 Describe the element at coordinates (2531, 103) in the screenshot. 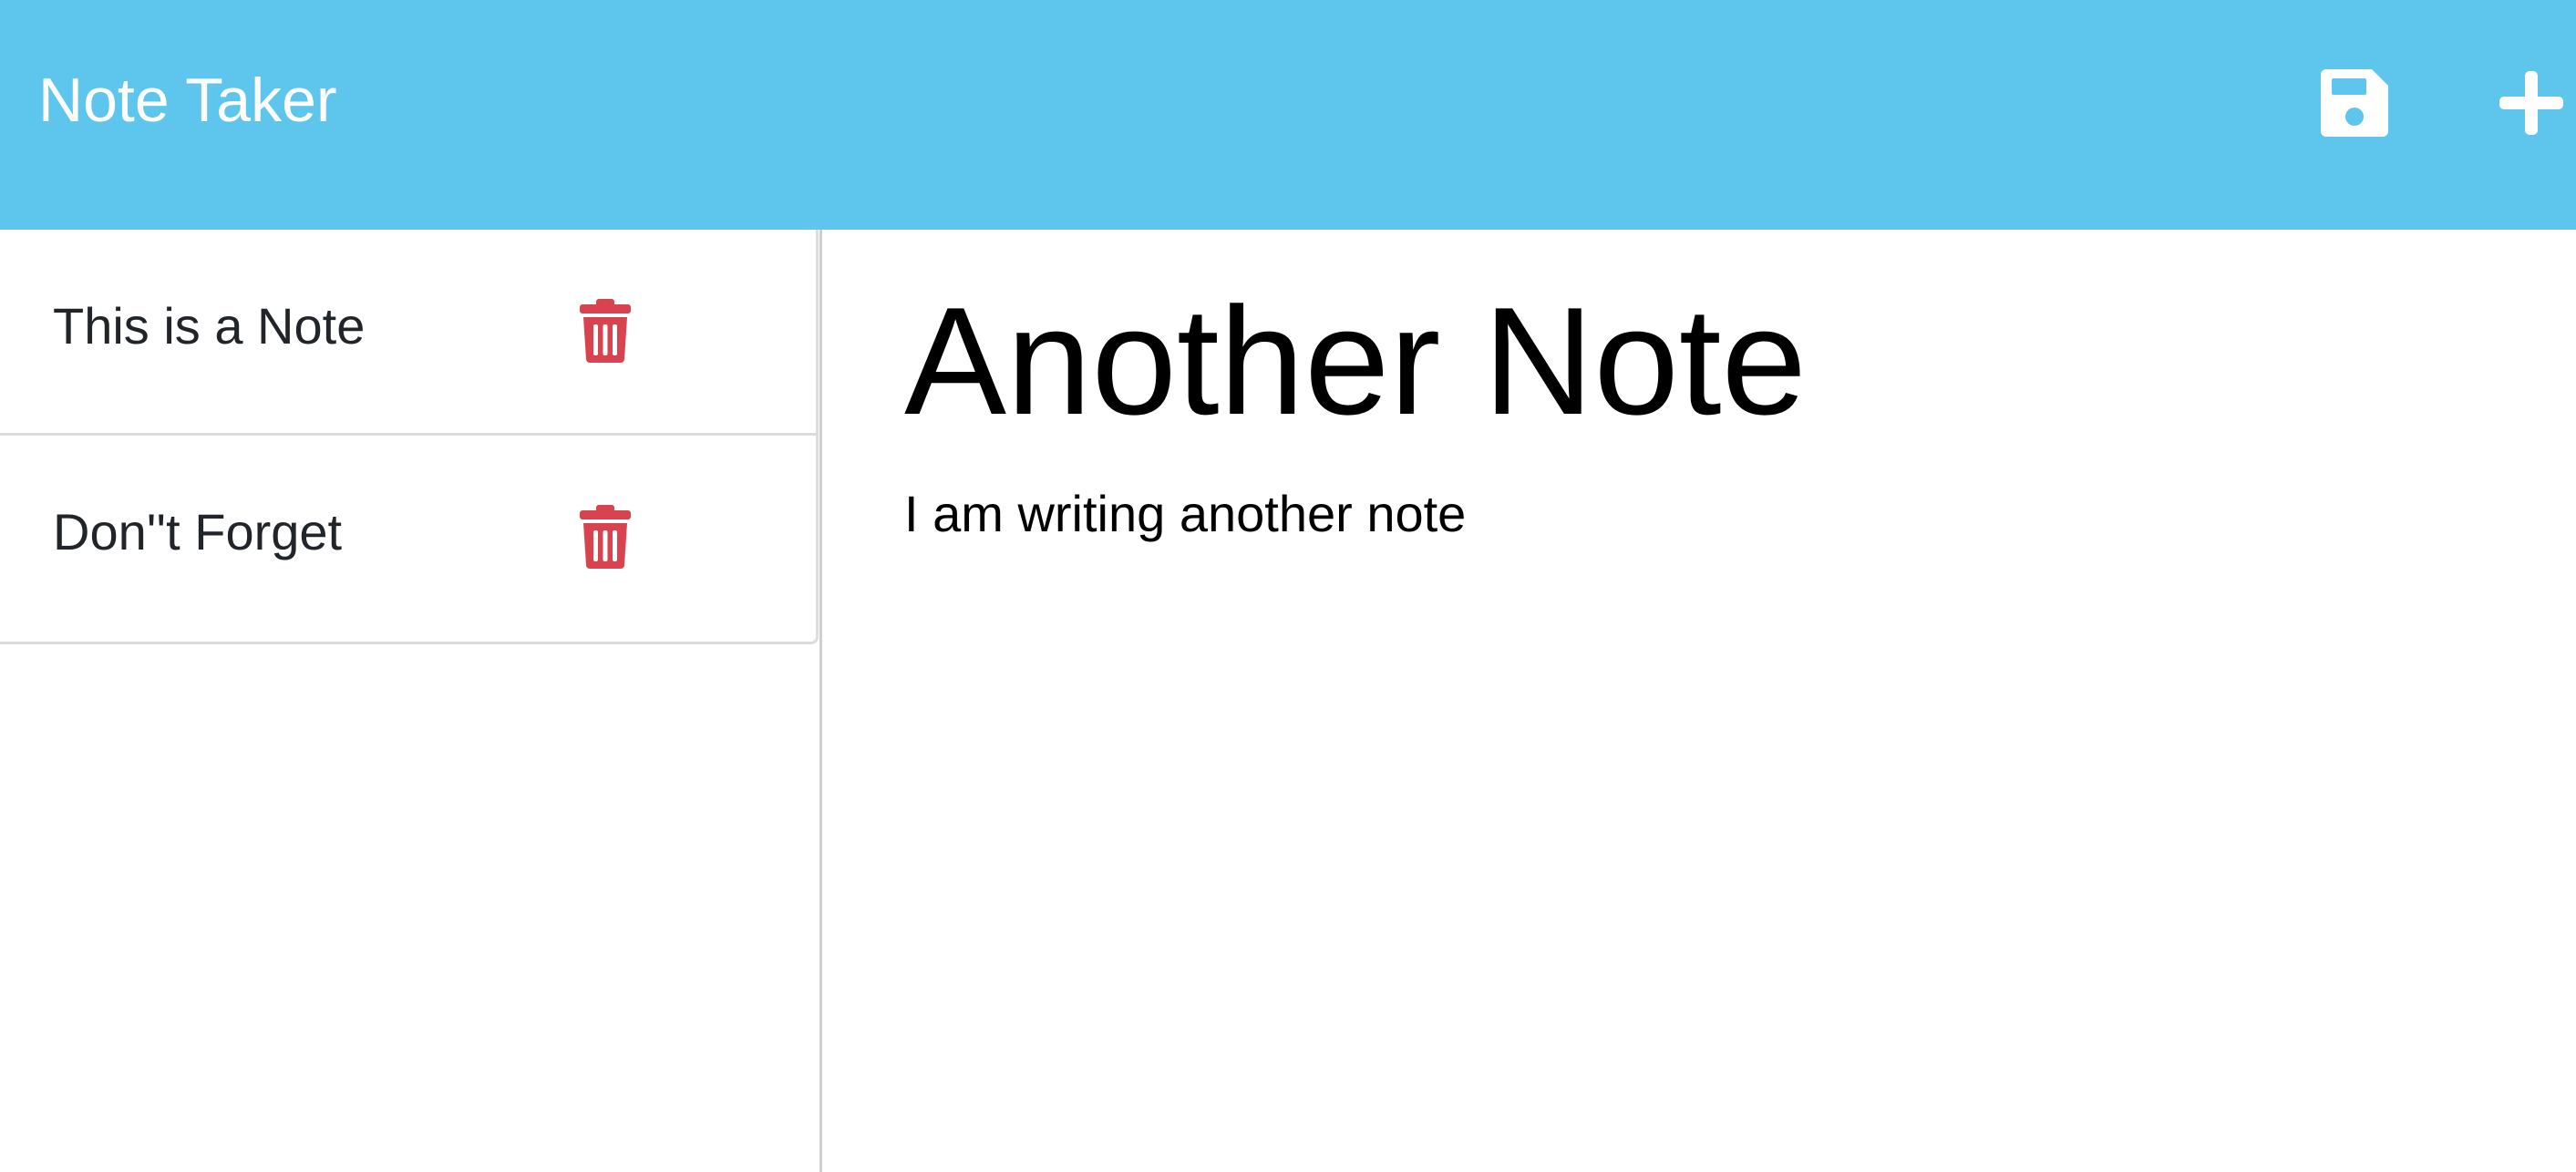

I see `plus-icon` at that location.